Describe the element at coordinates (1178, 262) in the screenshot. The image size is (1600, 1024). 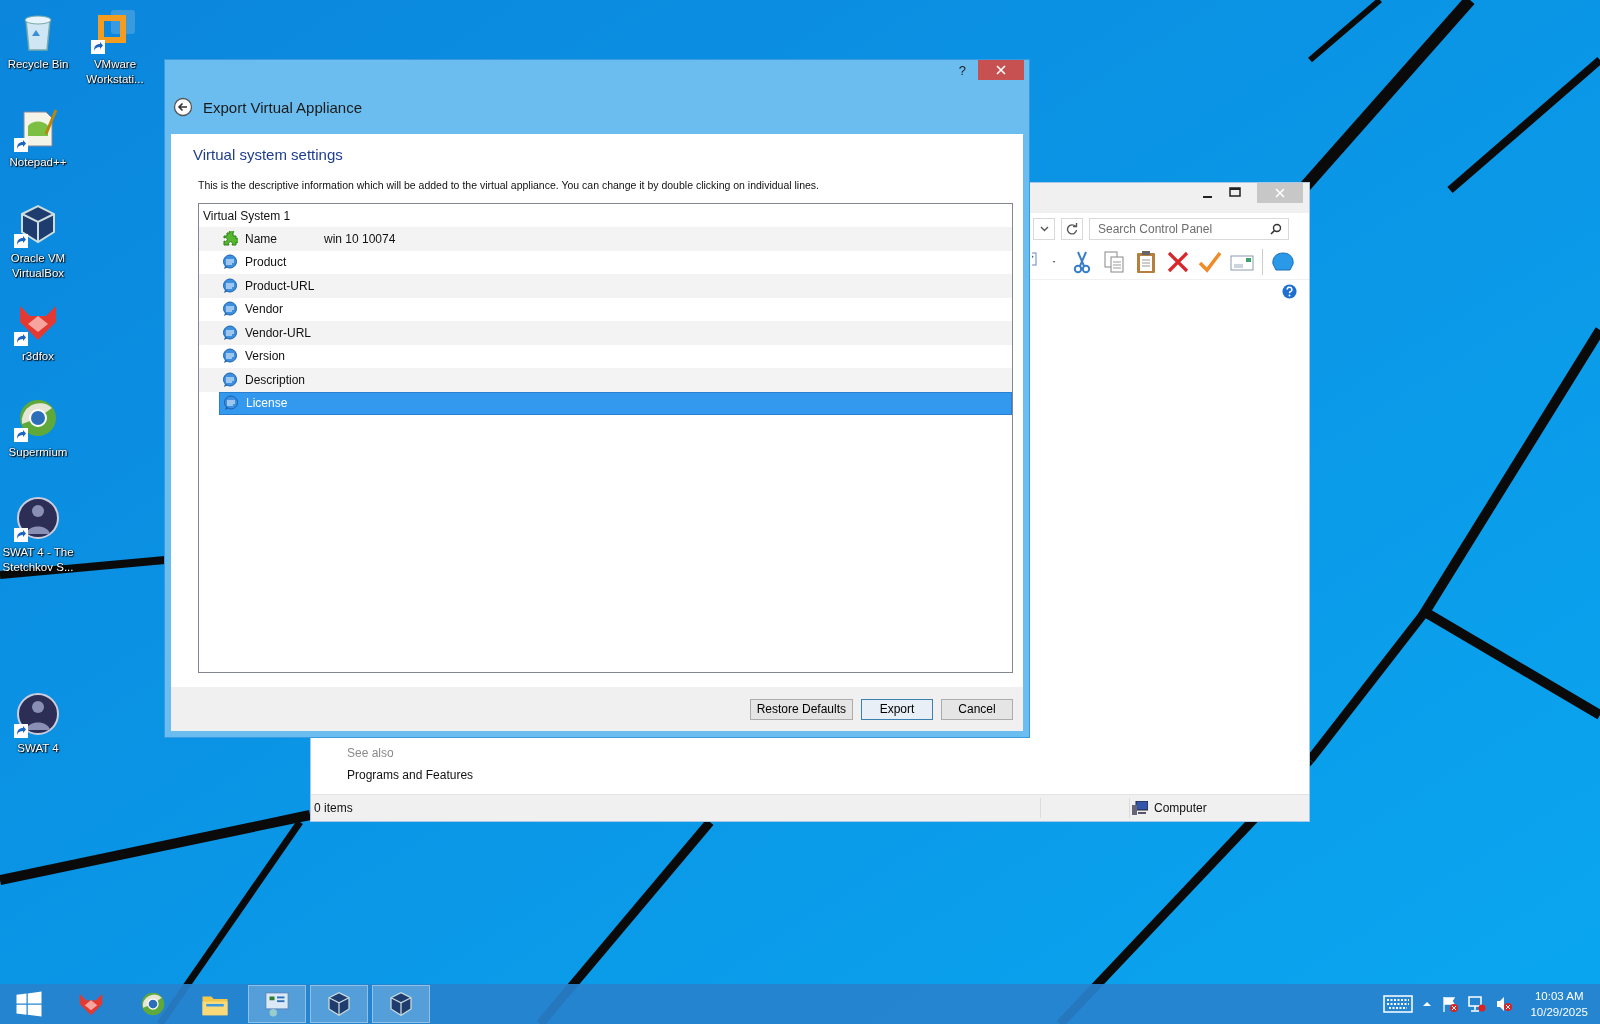
I see `delete-icon` at that location.